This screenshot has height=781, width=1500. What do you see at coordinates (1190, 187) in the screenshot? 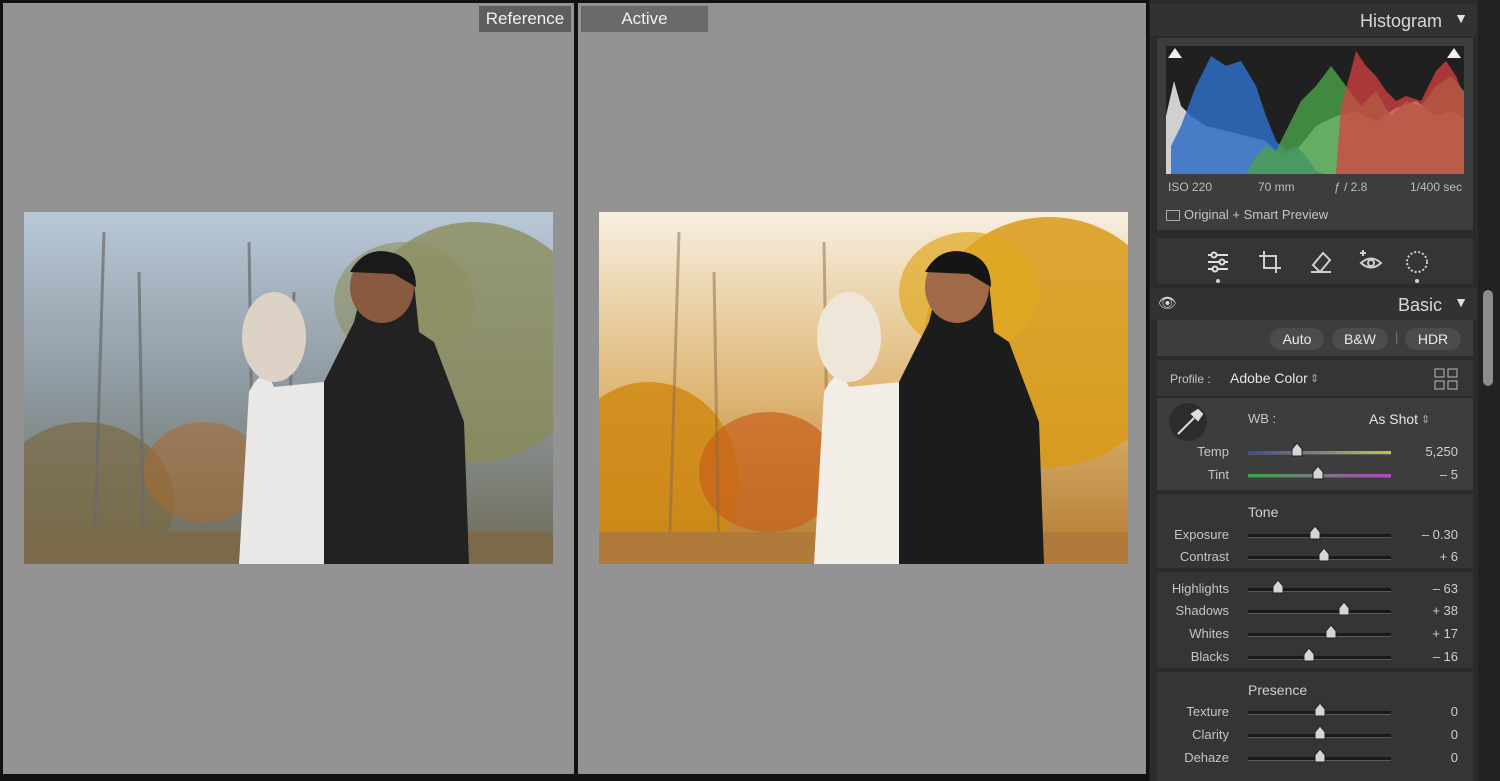
I see `iso-value: ISO 220` at bounding box center [1190, 187].